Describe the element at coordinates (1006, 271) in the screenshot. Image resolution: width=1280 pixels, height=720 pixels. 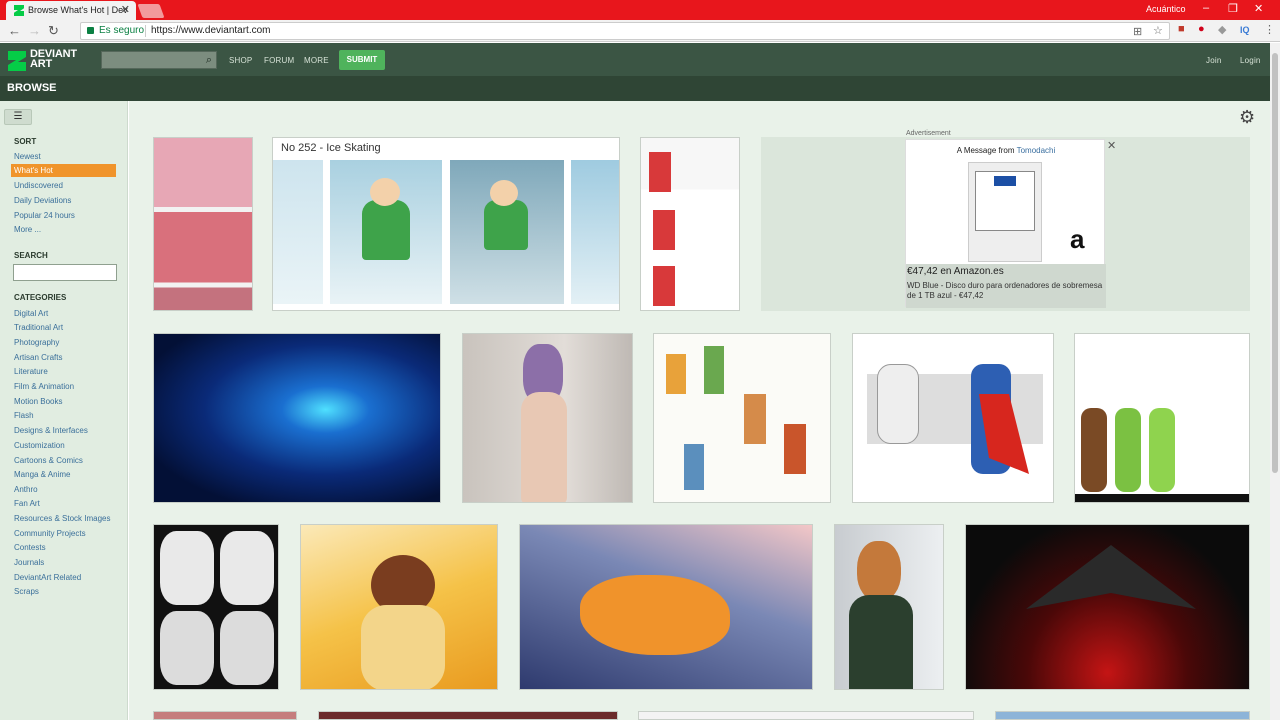
I see `ad-price: €47,42 en Amazon.es` at that location.